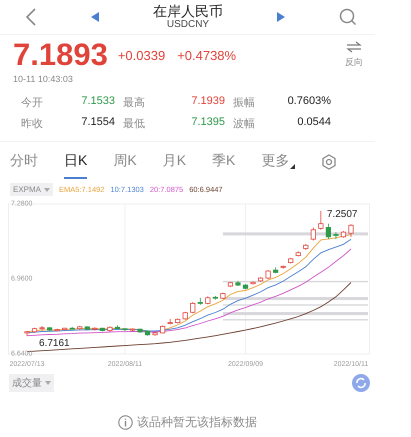 The image size is (411, 437). I want to click on stat-label: 最高, so click(134, 103).